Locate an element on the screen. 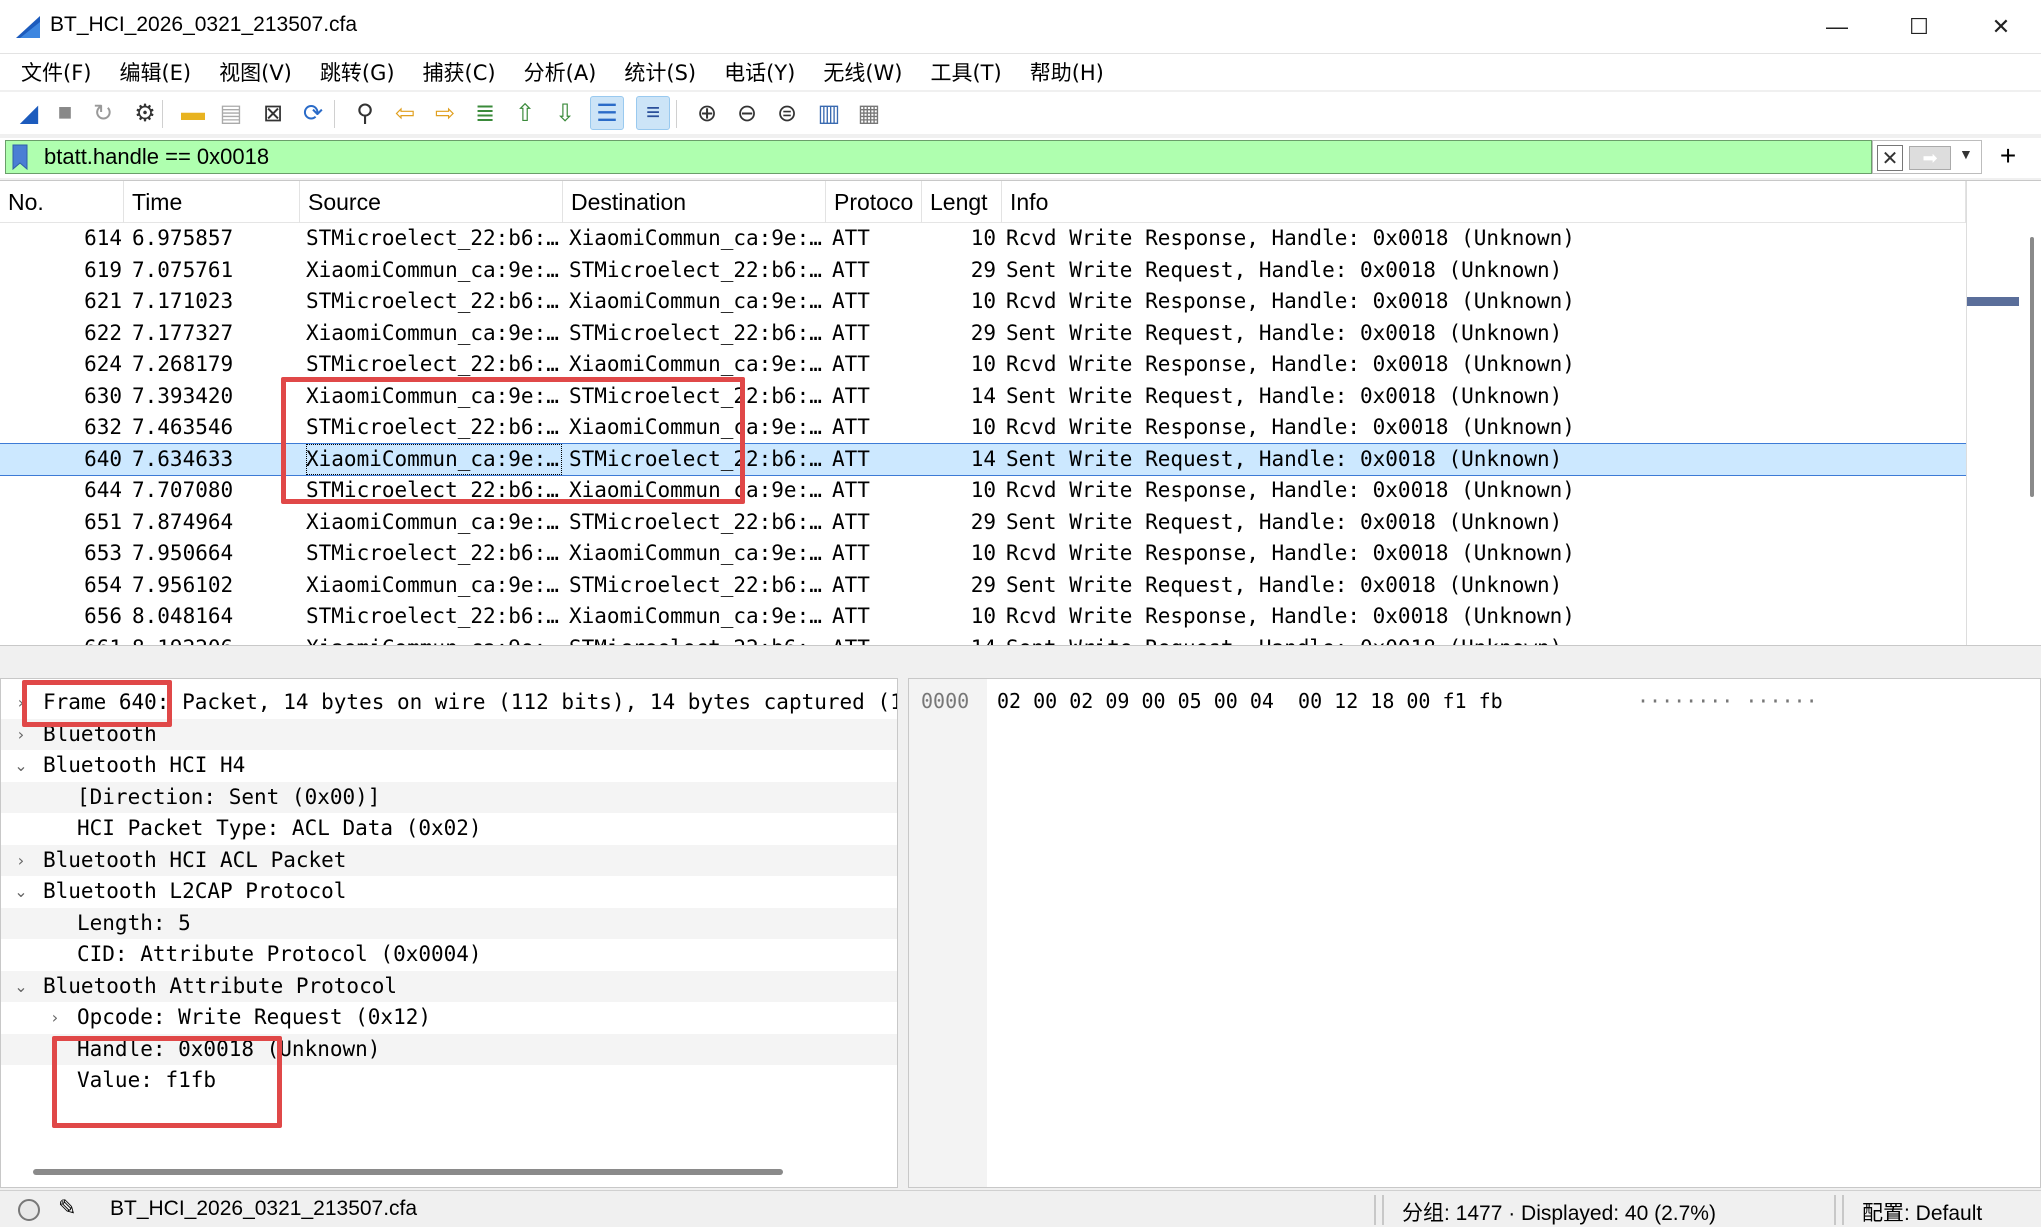 This screenshot has width=2041, height=1227. status-profile: 配置: Default is located at coordinates (1922, 1212).